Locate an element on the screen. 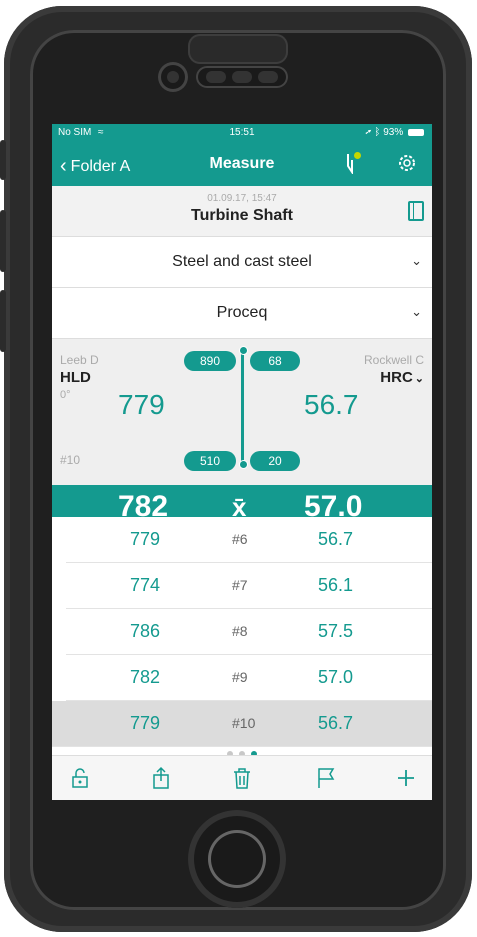 The width and height of the screenshot is (477, 937). lock-icon is located at coordinates (80, 778).